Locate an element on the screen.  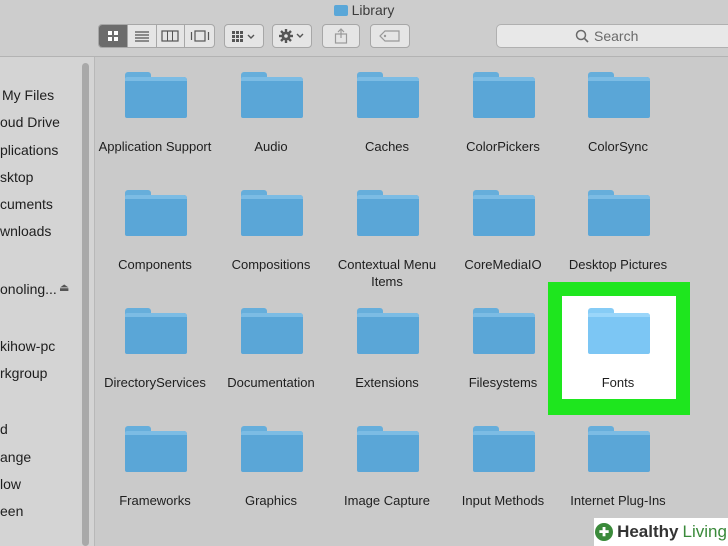
tag-icon is located at coordinates (389, 36).